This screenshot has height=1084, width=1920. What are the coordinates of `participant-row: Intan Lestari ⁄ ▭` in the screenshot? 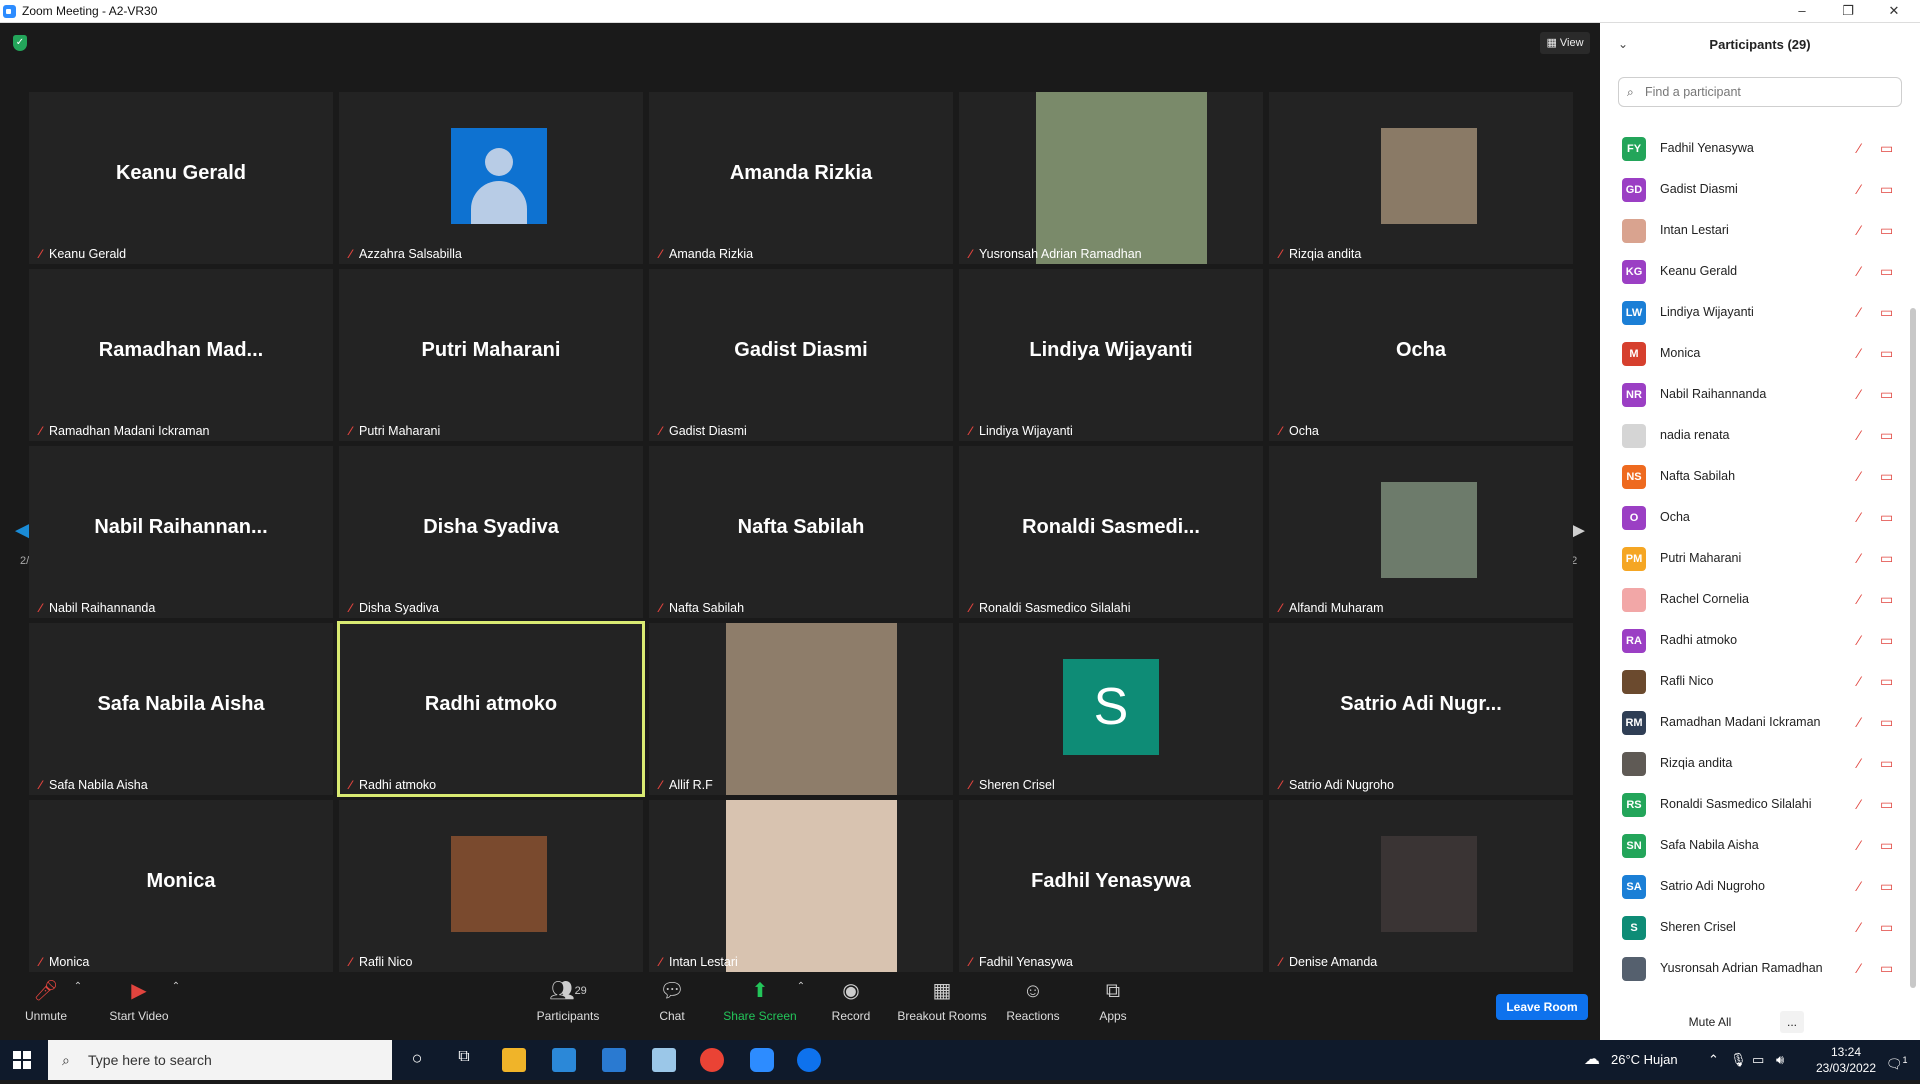 It's located at (1752, 231).